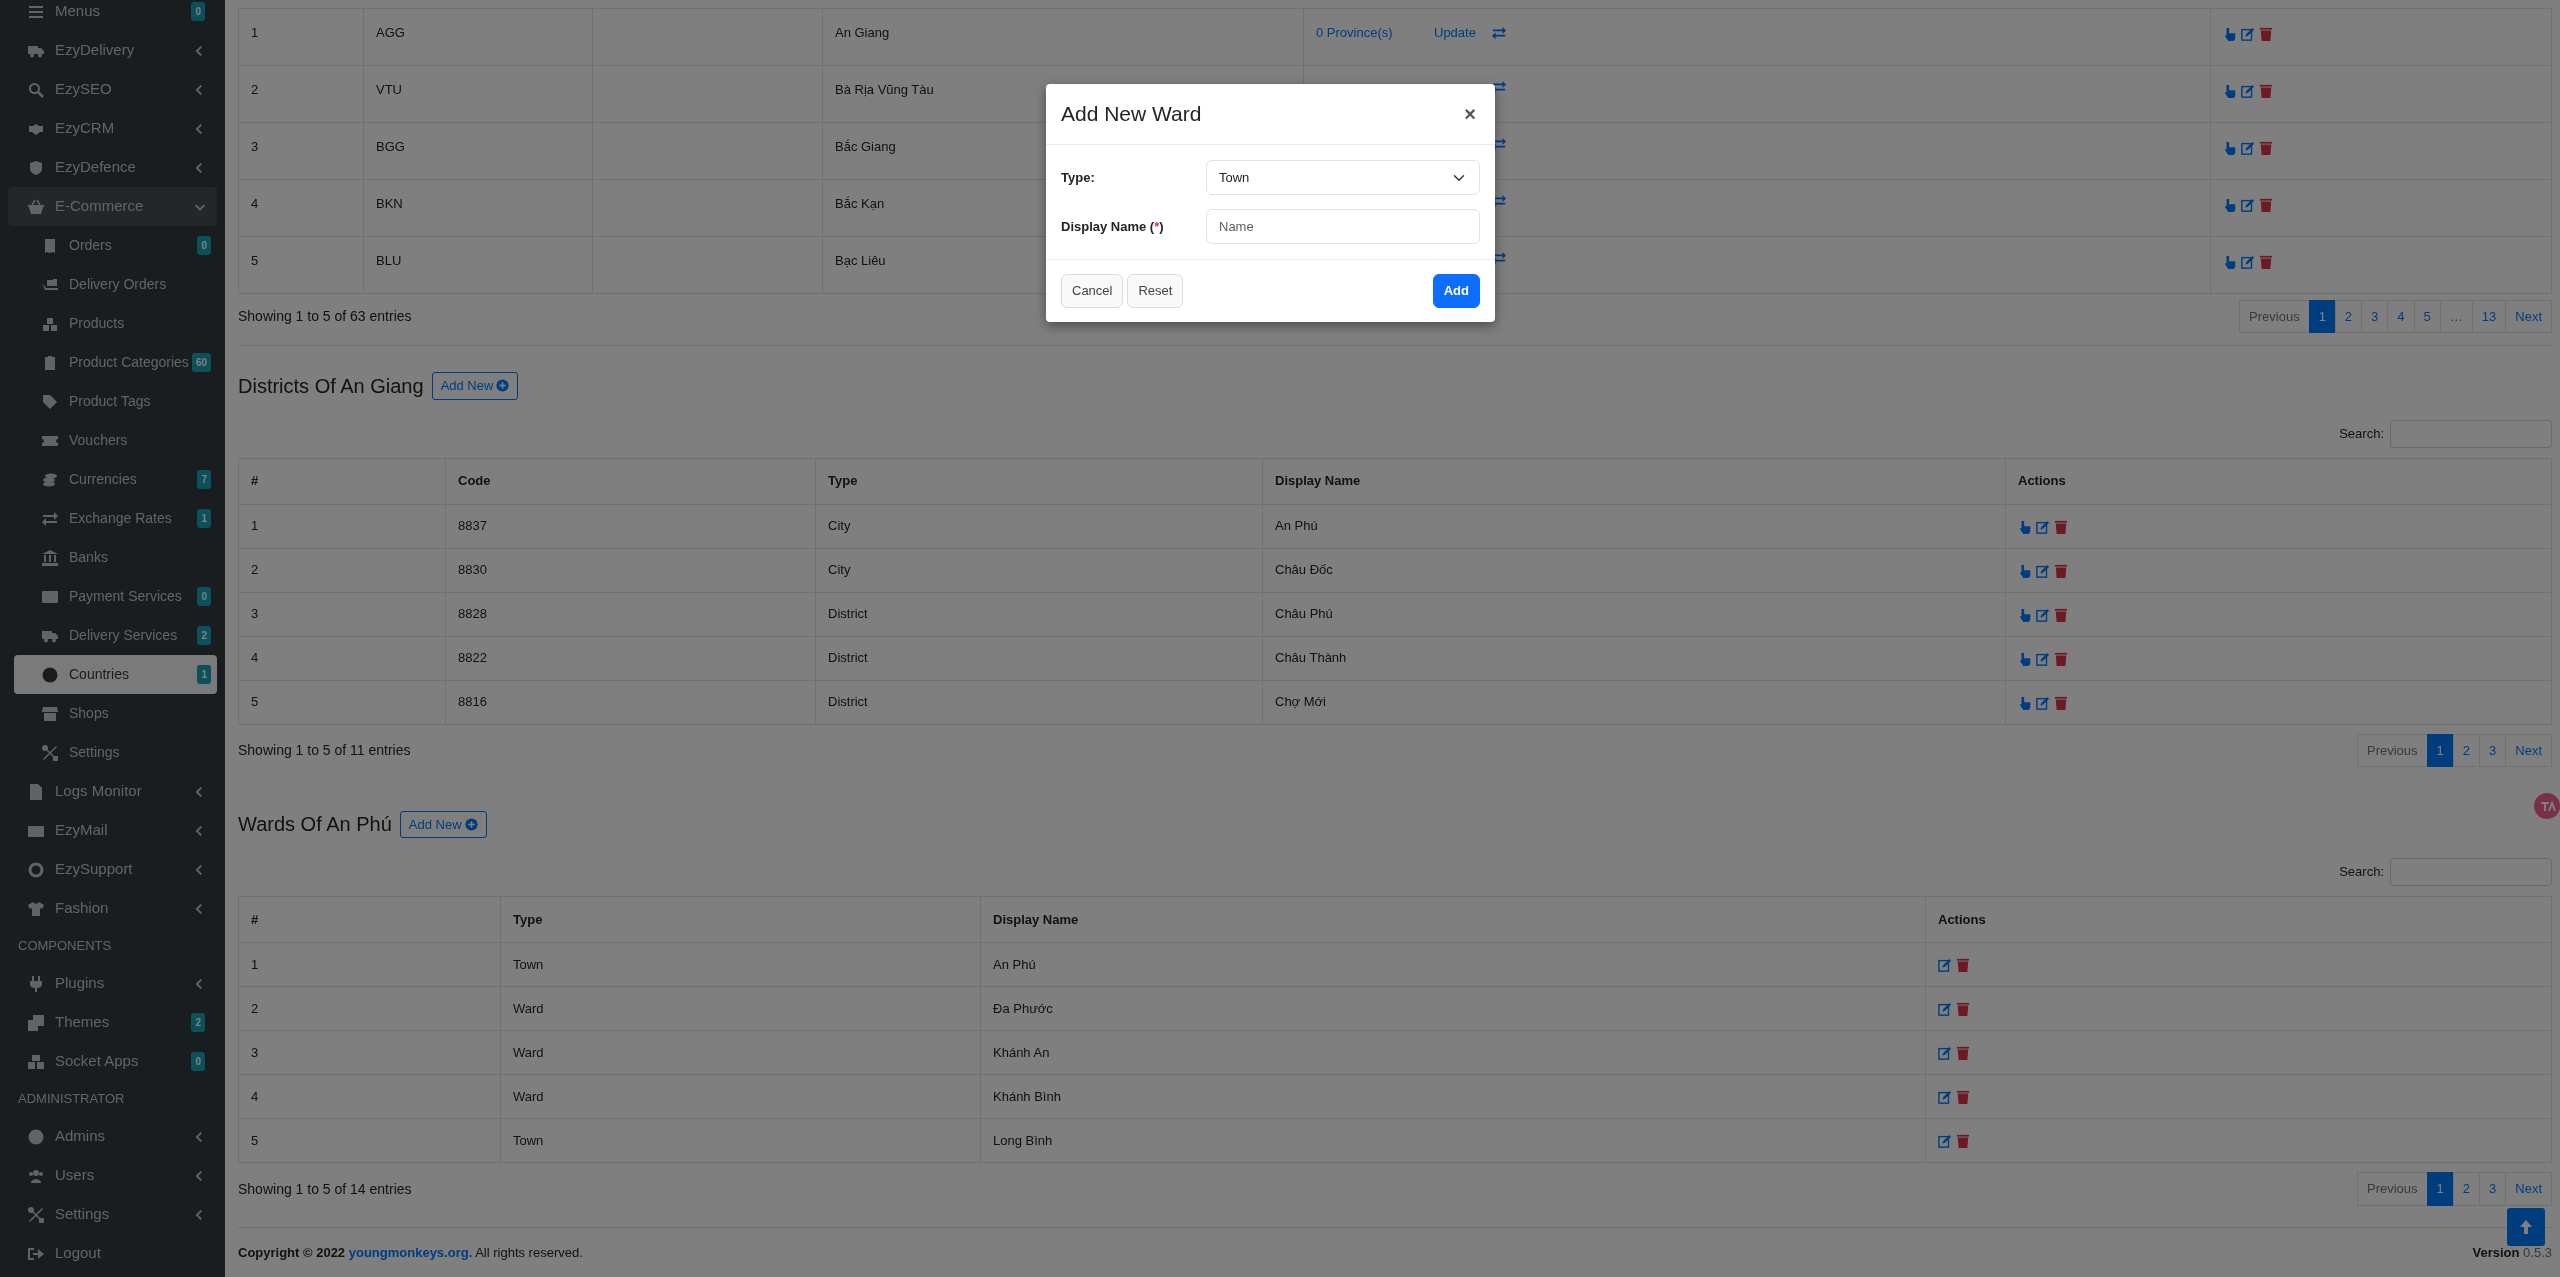 This screenshot has width=2560, height=1277. What do you see at coordinates (115, 635) in the screenshot?
I see `sidebar-item: Delivery Services 2` at bounding box center [115, 635].